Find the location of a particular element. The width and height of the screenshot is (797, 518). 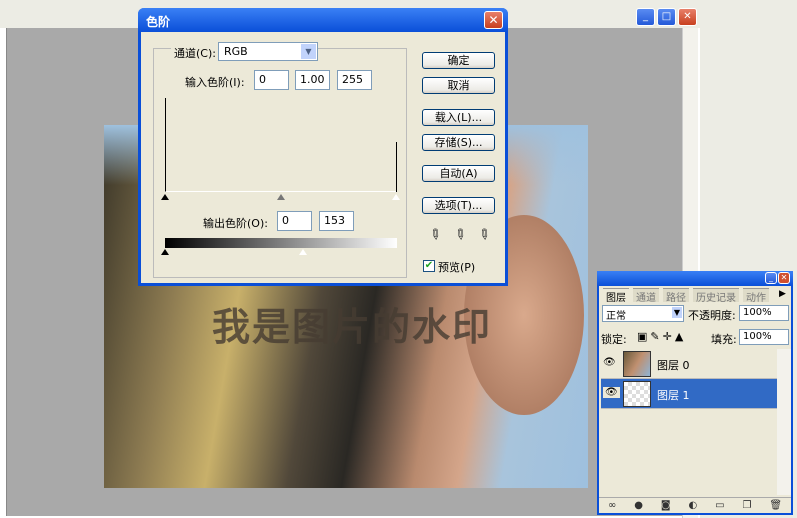

output-white-field: 153 is located at coordinates (336, 221).